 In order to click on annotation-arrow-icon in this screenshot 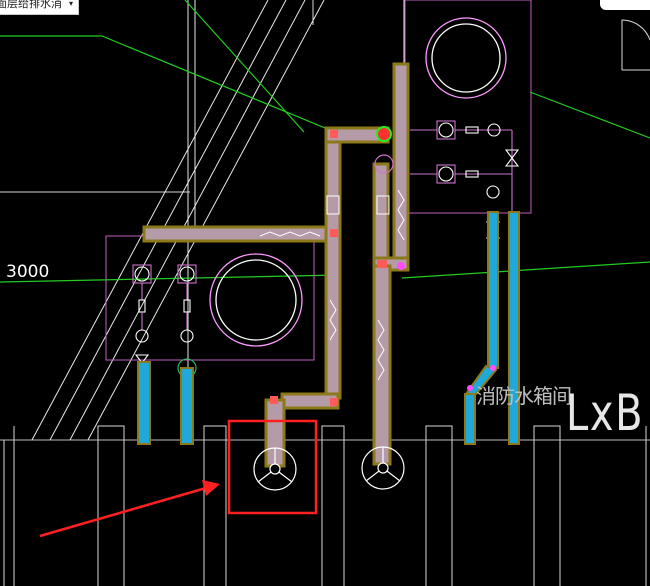, I will do `click(129, 509)`.